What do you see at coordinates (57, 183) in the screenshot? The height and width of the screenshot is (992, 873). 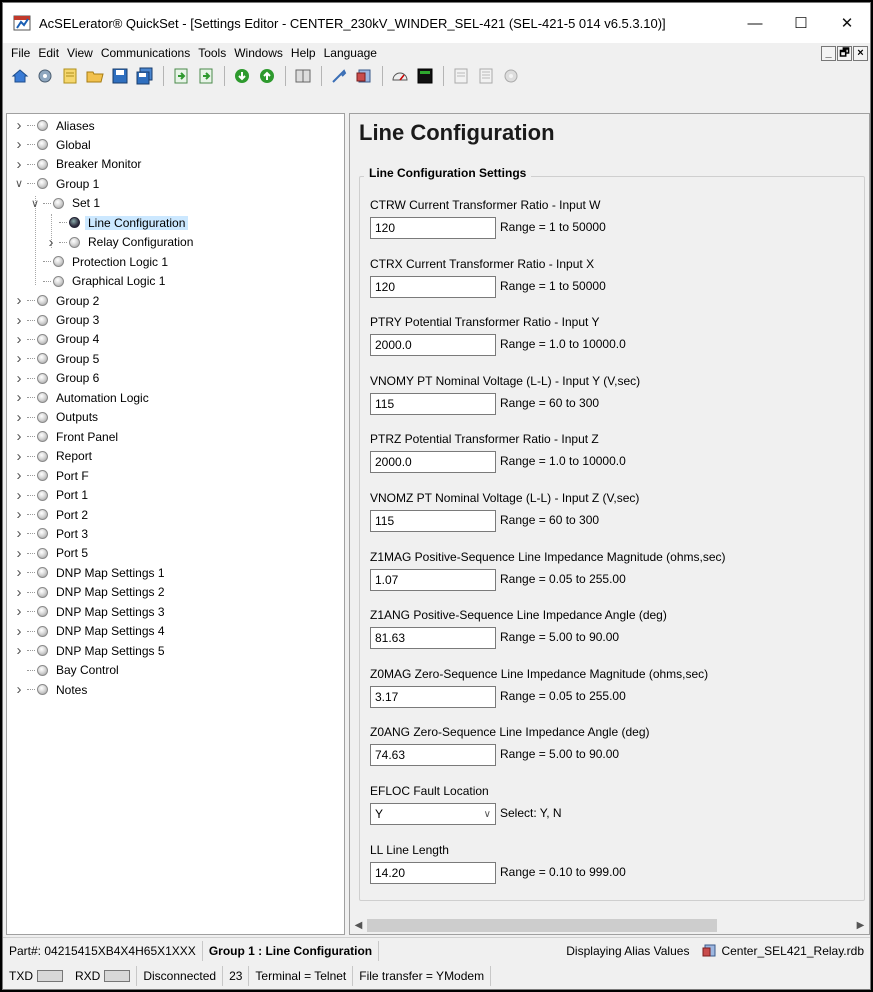 I see `tree-item: ∨ Group 1` at bounding box center [57, 183].